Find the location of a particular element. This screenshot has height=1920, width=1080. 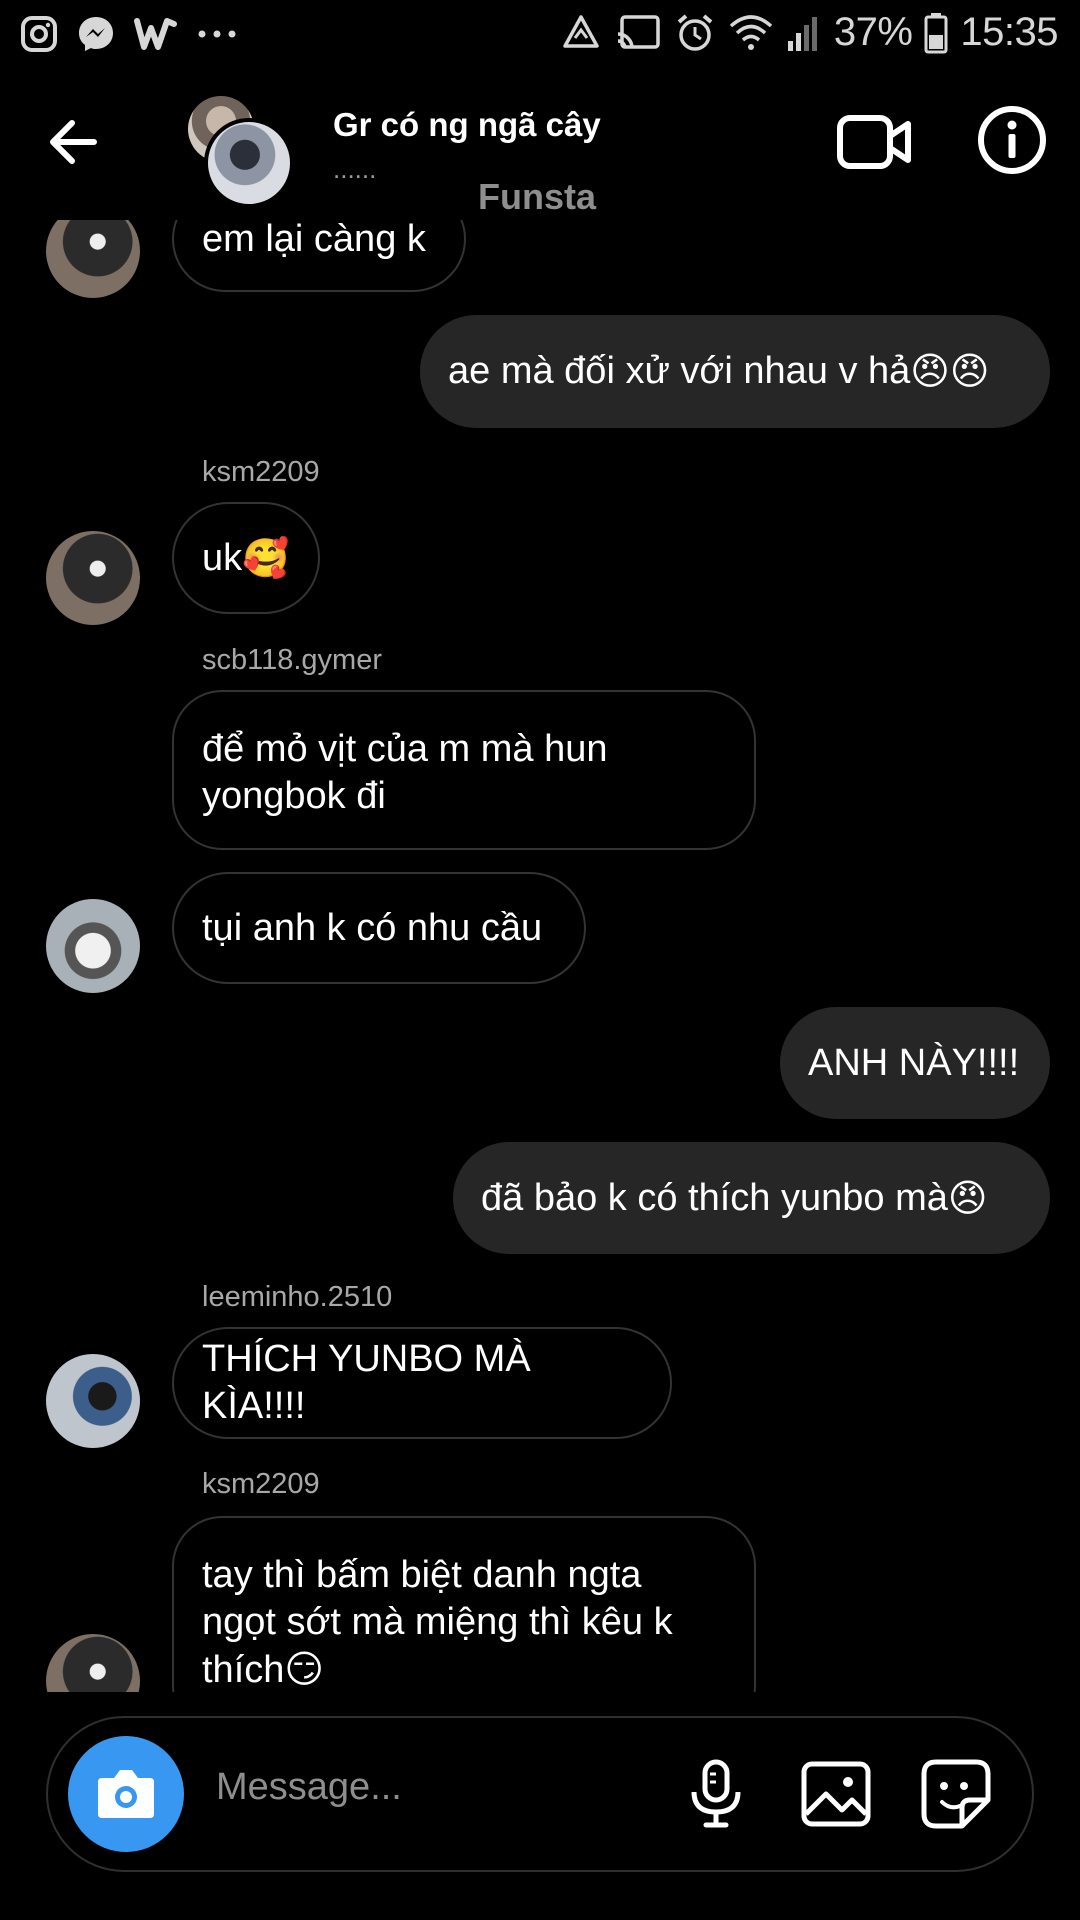

incoming-message: uk 🥰 is located at coordinates (246, 558).